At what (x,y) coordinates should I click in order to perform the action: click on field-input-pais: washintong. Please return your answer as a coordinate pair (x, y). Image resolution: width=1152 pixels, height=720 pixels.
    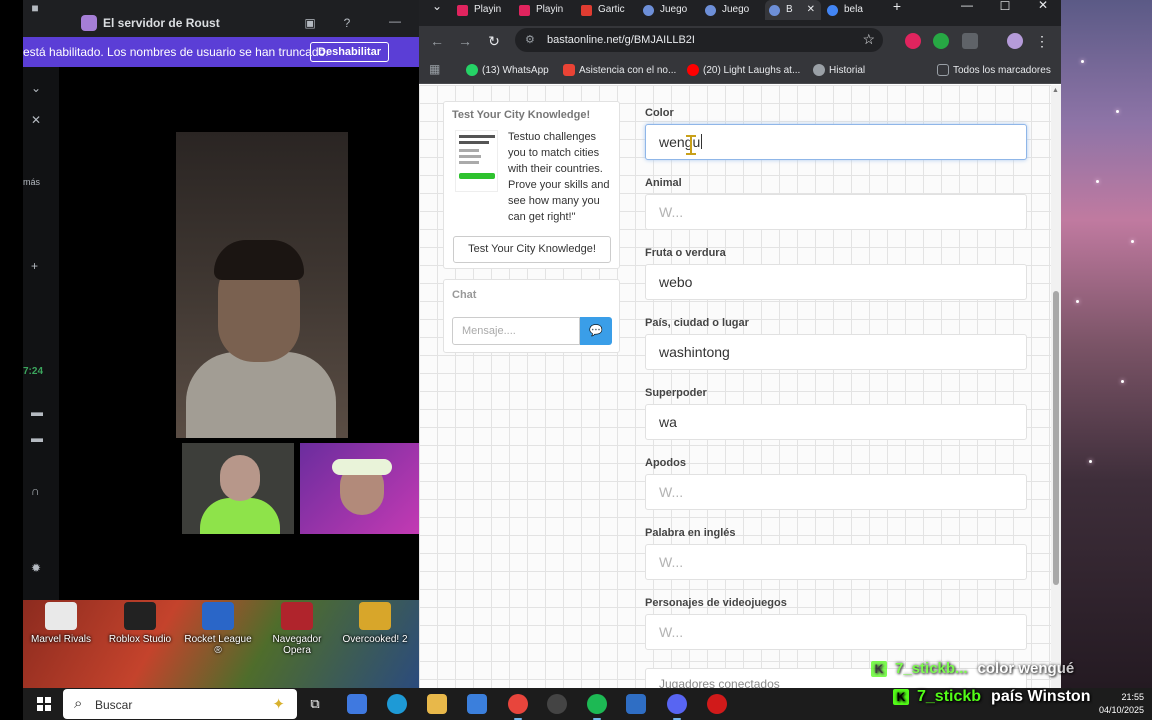
    Looking at the image, I should click on (836, 352).